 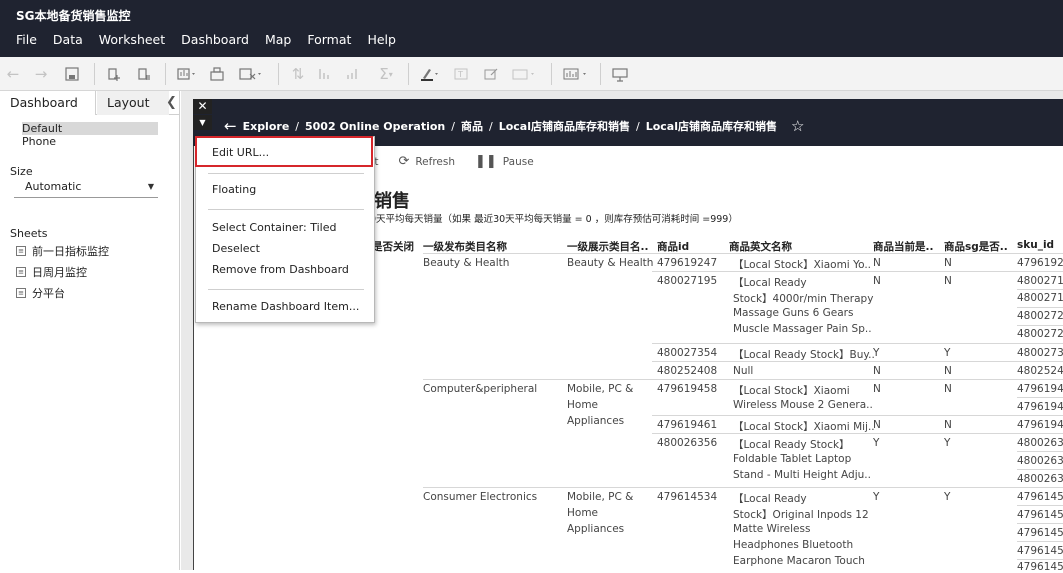 What do you see at coordinates (278, 41) in the screenshot?
I see `menu-map: Map` at bounding box center [278, 41].